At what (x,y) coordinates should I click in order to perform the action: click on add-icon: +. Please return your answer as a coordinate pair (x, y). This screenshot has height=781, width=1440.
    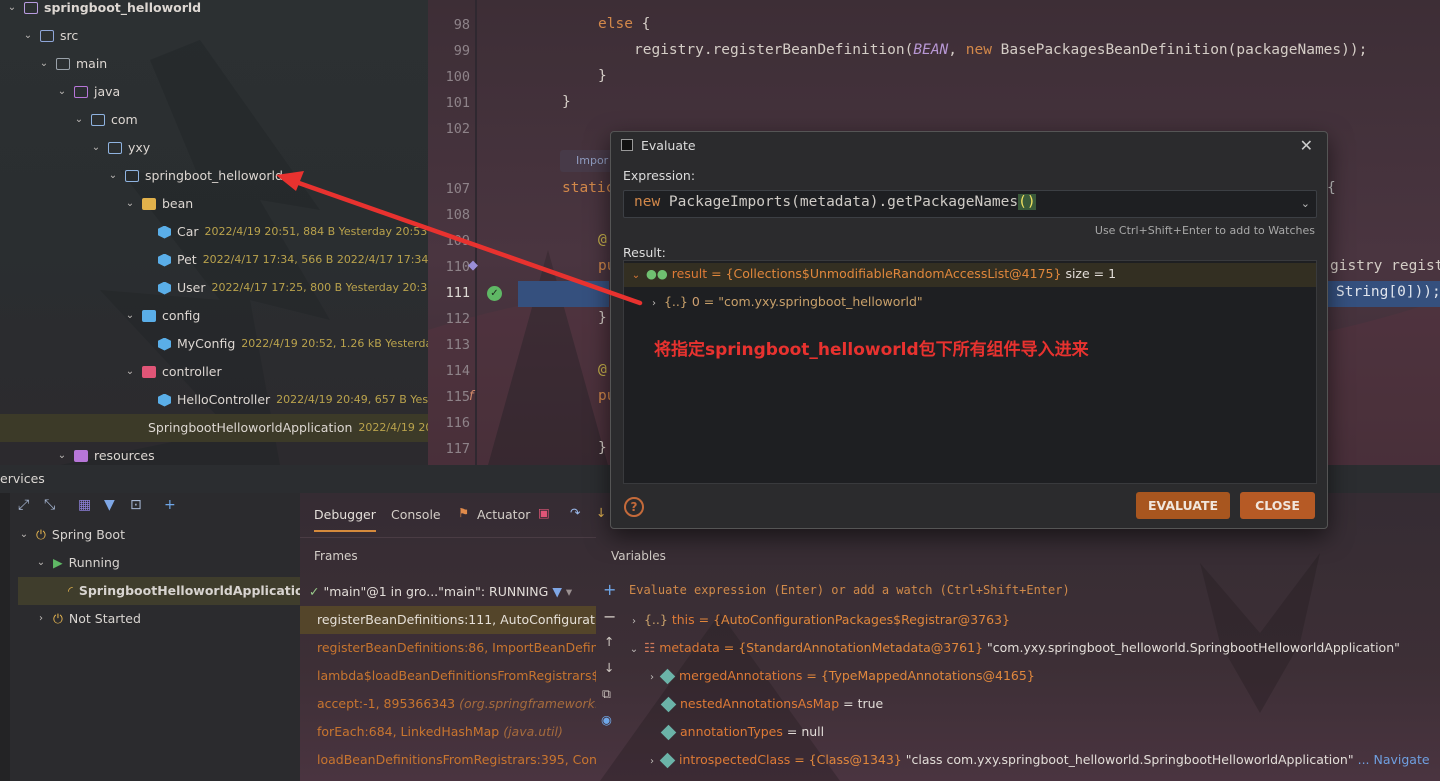
    Looking at the image, I should click on (170, 505).